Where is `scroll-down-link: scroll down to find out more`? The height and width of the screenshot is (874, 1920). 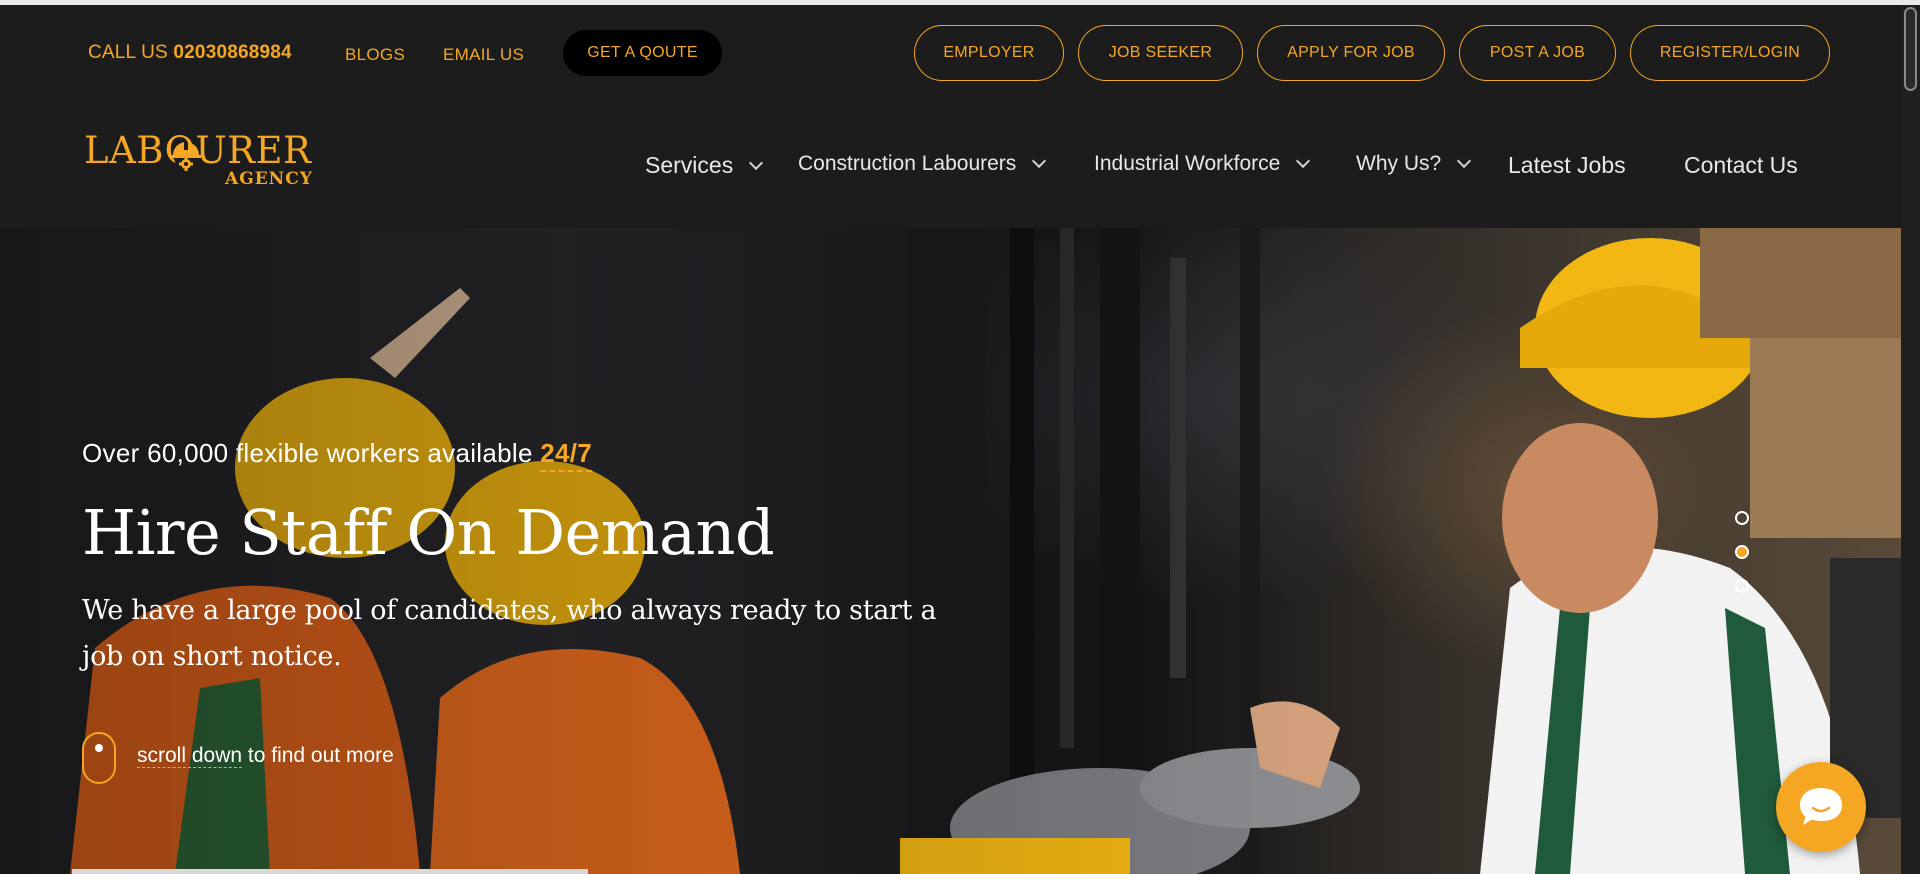
scroll-down-link: scroll down to find out more is located at coordinates (265, 756).